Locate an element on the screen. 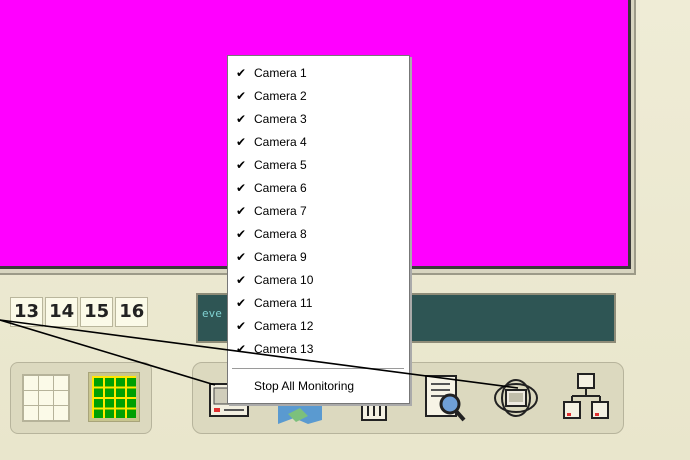 This screenshot has width=690, height=460. menu-separator is located at coordinates (318, 368).